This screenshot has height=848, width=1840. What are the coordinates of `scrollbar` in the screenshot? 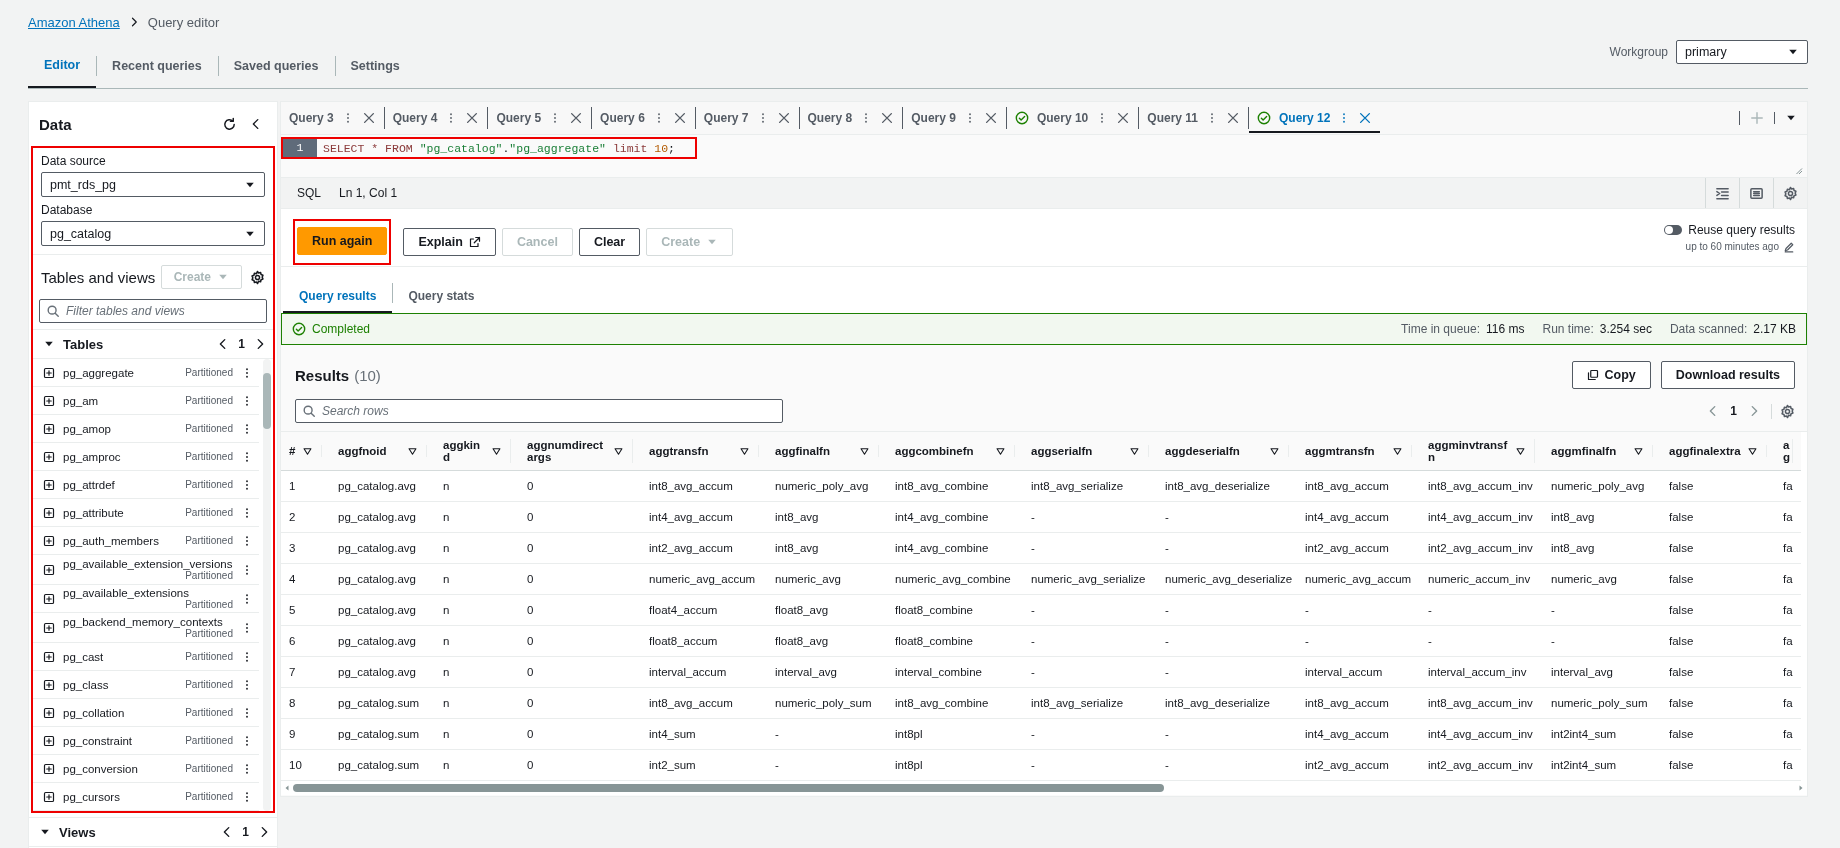 It's located at (267, 585).